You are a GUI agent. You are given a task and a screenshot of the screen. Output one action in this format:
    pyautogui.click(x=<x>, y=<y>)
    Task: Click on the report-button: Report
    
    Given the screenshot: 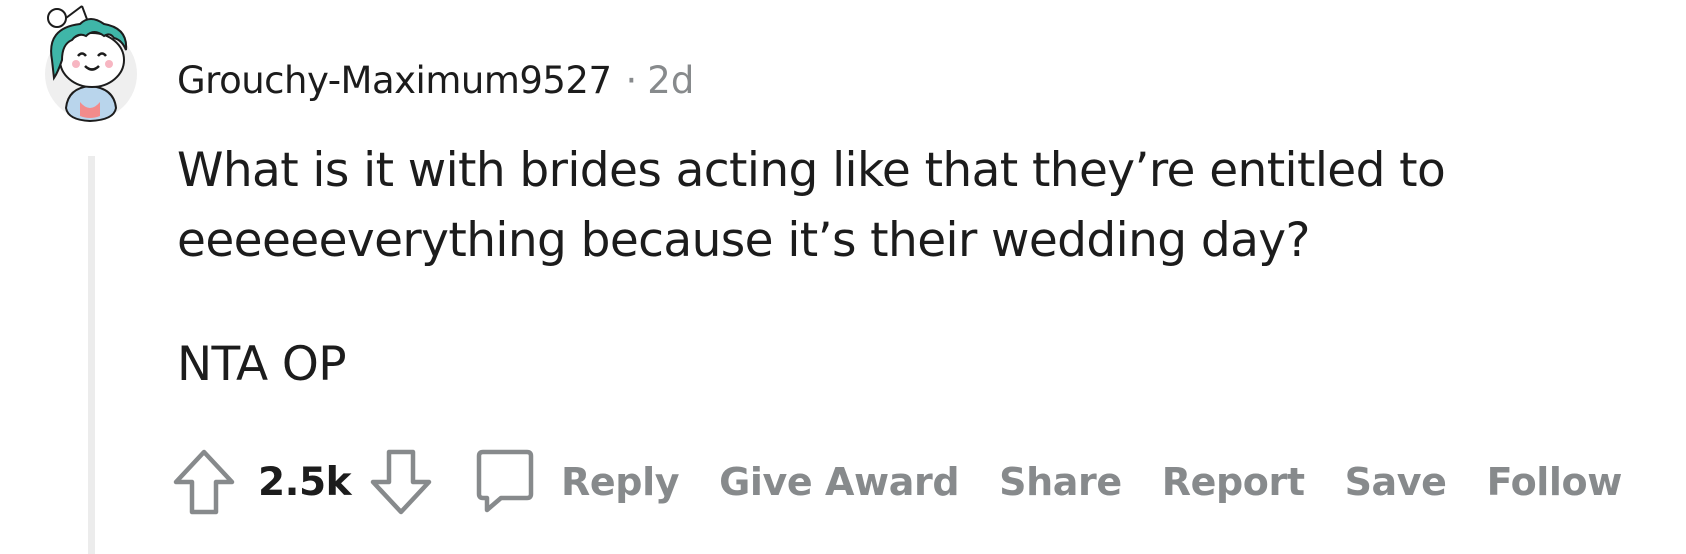 What is the action you would take?
    pyautogui.click(x=1233, y=482)
    